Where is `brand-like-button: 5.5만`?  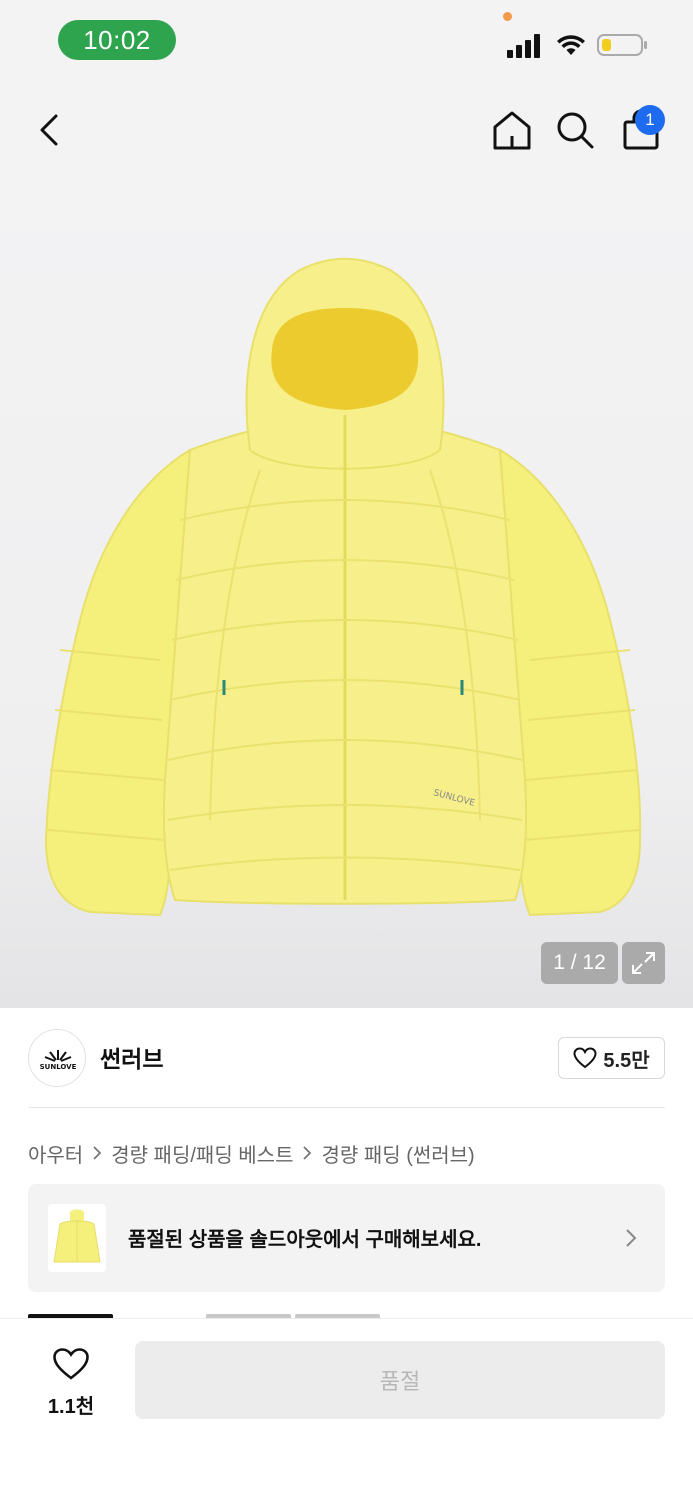
brand-like-button: 5.5만 is located at coordinates (611, 1058).